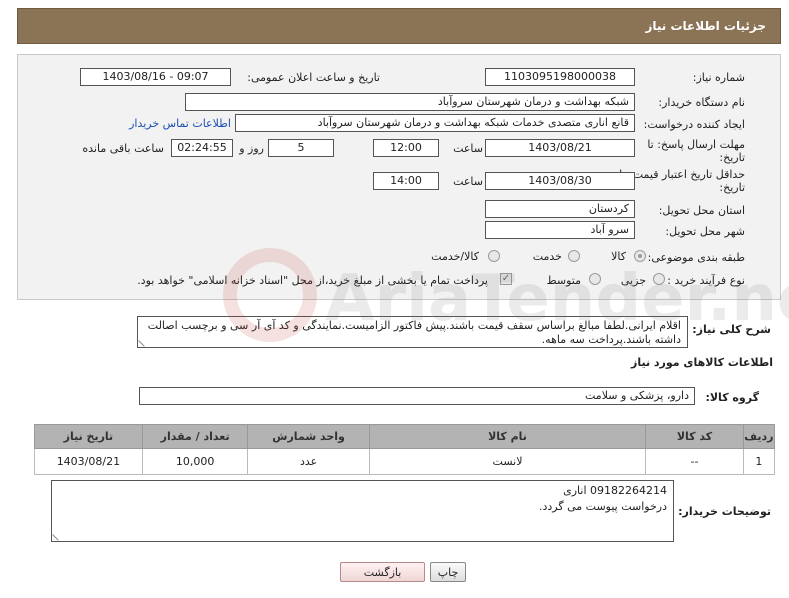 The height and width of the screenshot is (598, 789). I want to click on city-label: شهر محل تحویل:, so click(705, 231).